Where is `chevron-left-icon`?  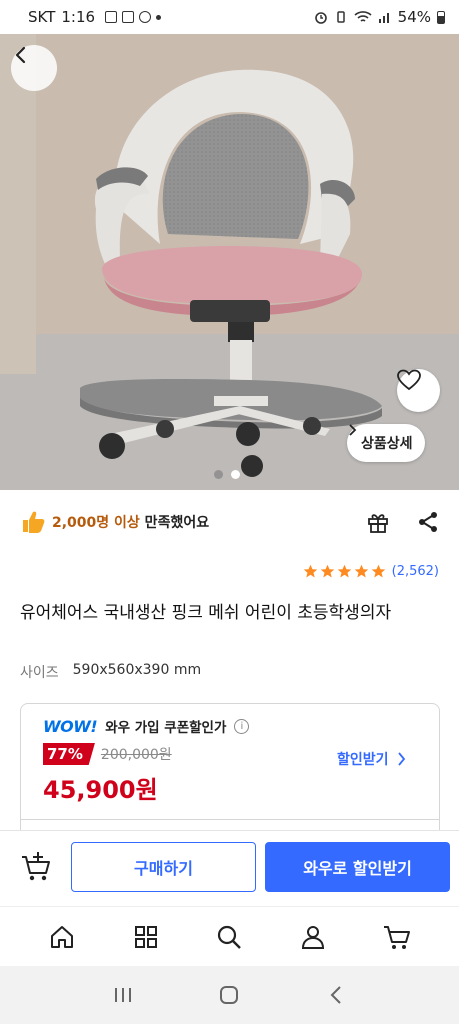 chevron-left-icon is located at coordinates (20, 55).